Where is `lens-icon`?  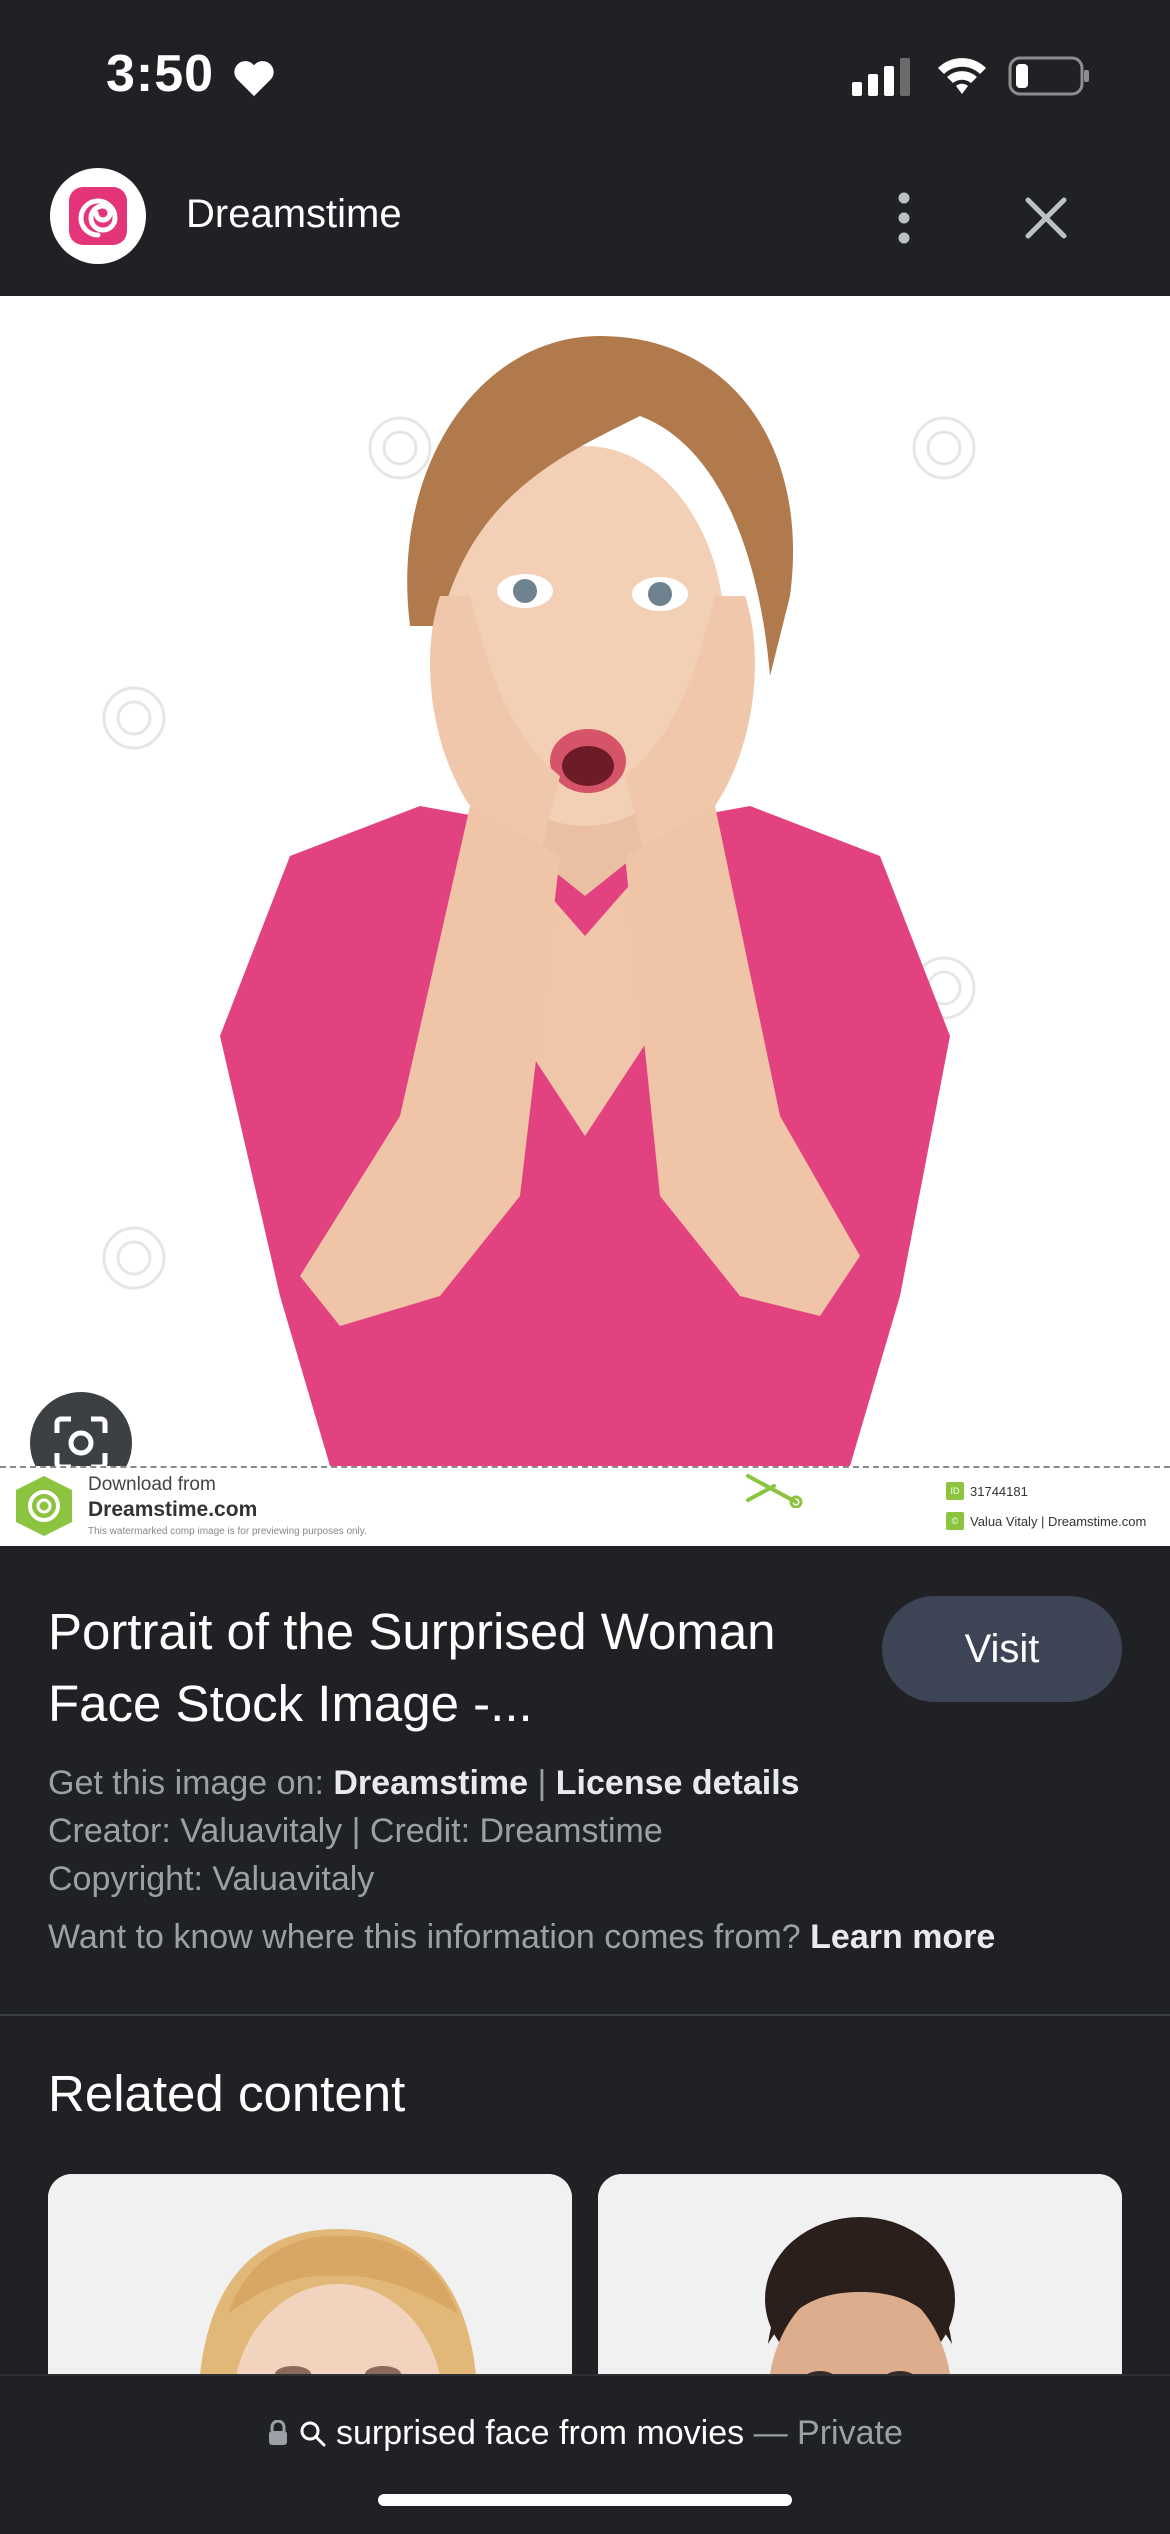
lens-icon is located at coordinates (81, 1443).